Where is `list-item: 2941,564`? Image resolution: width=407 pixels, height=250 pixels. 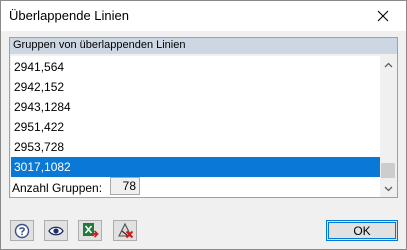
list-item: 2941,564 is located at coordinates (195, 67).